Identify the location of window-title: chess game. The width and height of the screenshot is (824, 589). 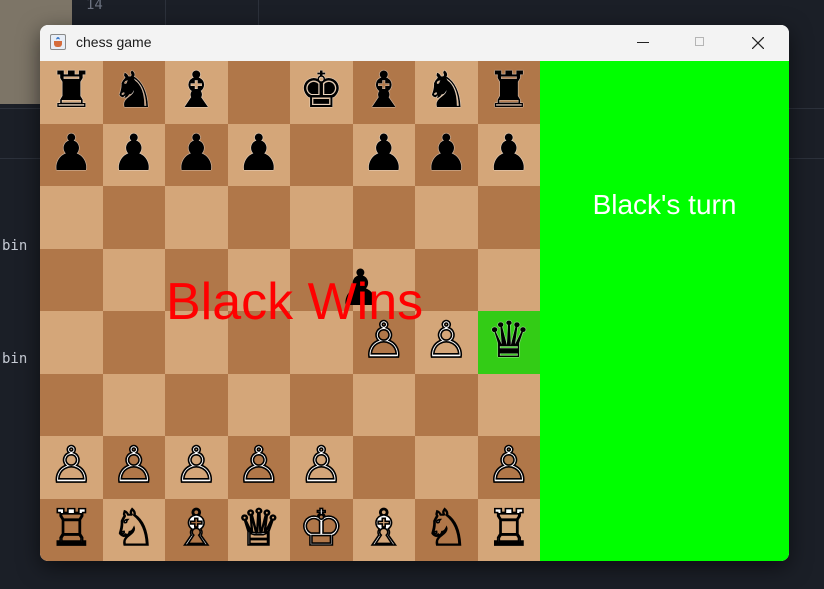
(114, 42).